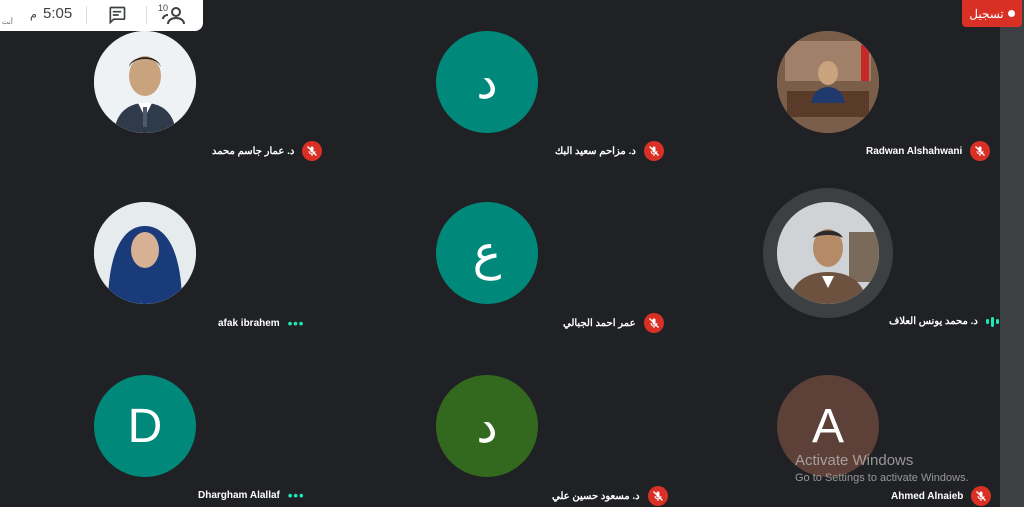 Image resolution: width=1024 pixels, height=507 pixels. I want to click on recording-badge: تسجيل, so click(992, 13).